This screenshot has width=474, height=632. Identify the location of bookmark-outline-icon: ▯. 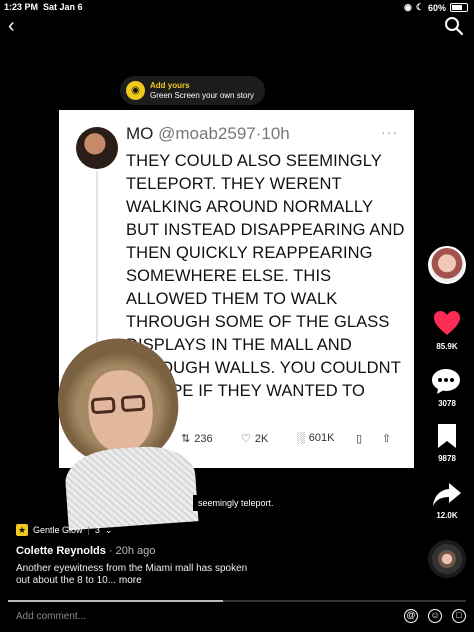
(359, 439).